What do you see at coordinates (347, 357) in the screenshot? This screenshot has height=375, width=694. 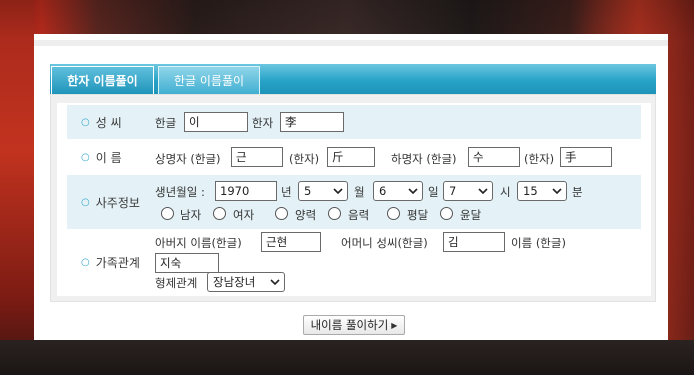 I see `background-photo-bottom` at bounding box center [347, 357].